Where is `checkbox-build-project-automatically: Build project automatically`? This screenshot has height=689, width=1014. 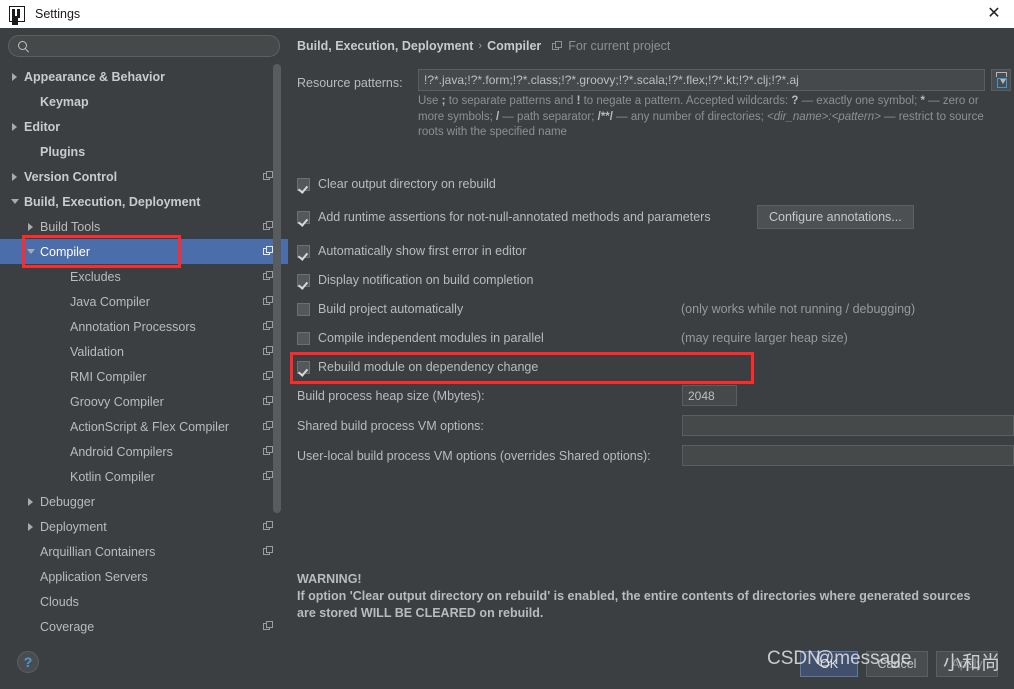 checkbox-build-project-automatically: Build project automatically is located at coordinates (380, 309).